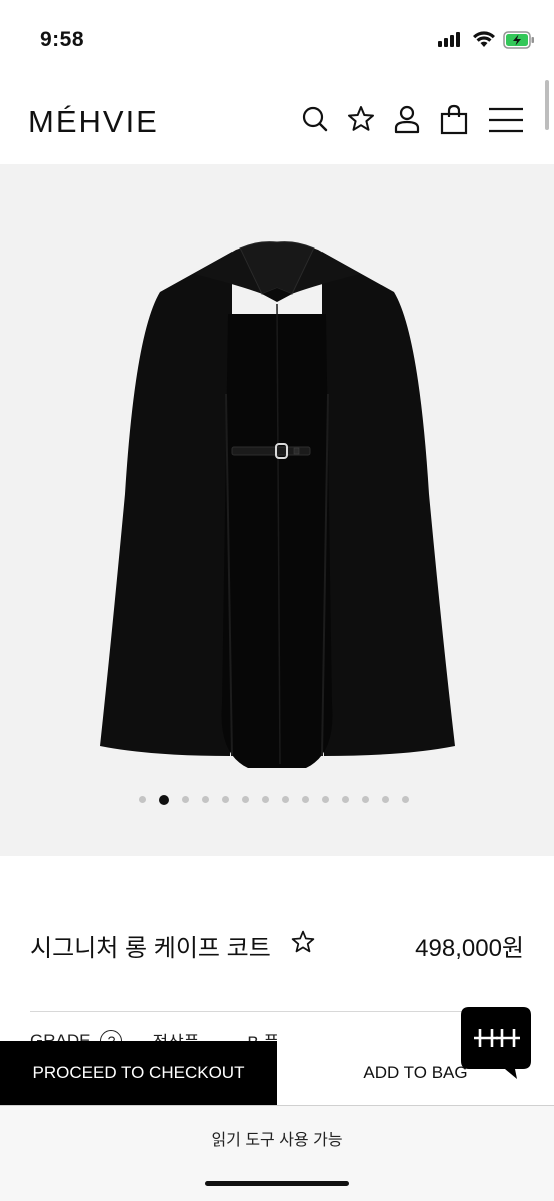 The width and height of the screenshot is (554, 1201). I want to click on product-price: 498,000원, so click(469, 948).